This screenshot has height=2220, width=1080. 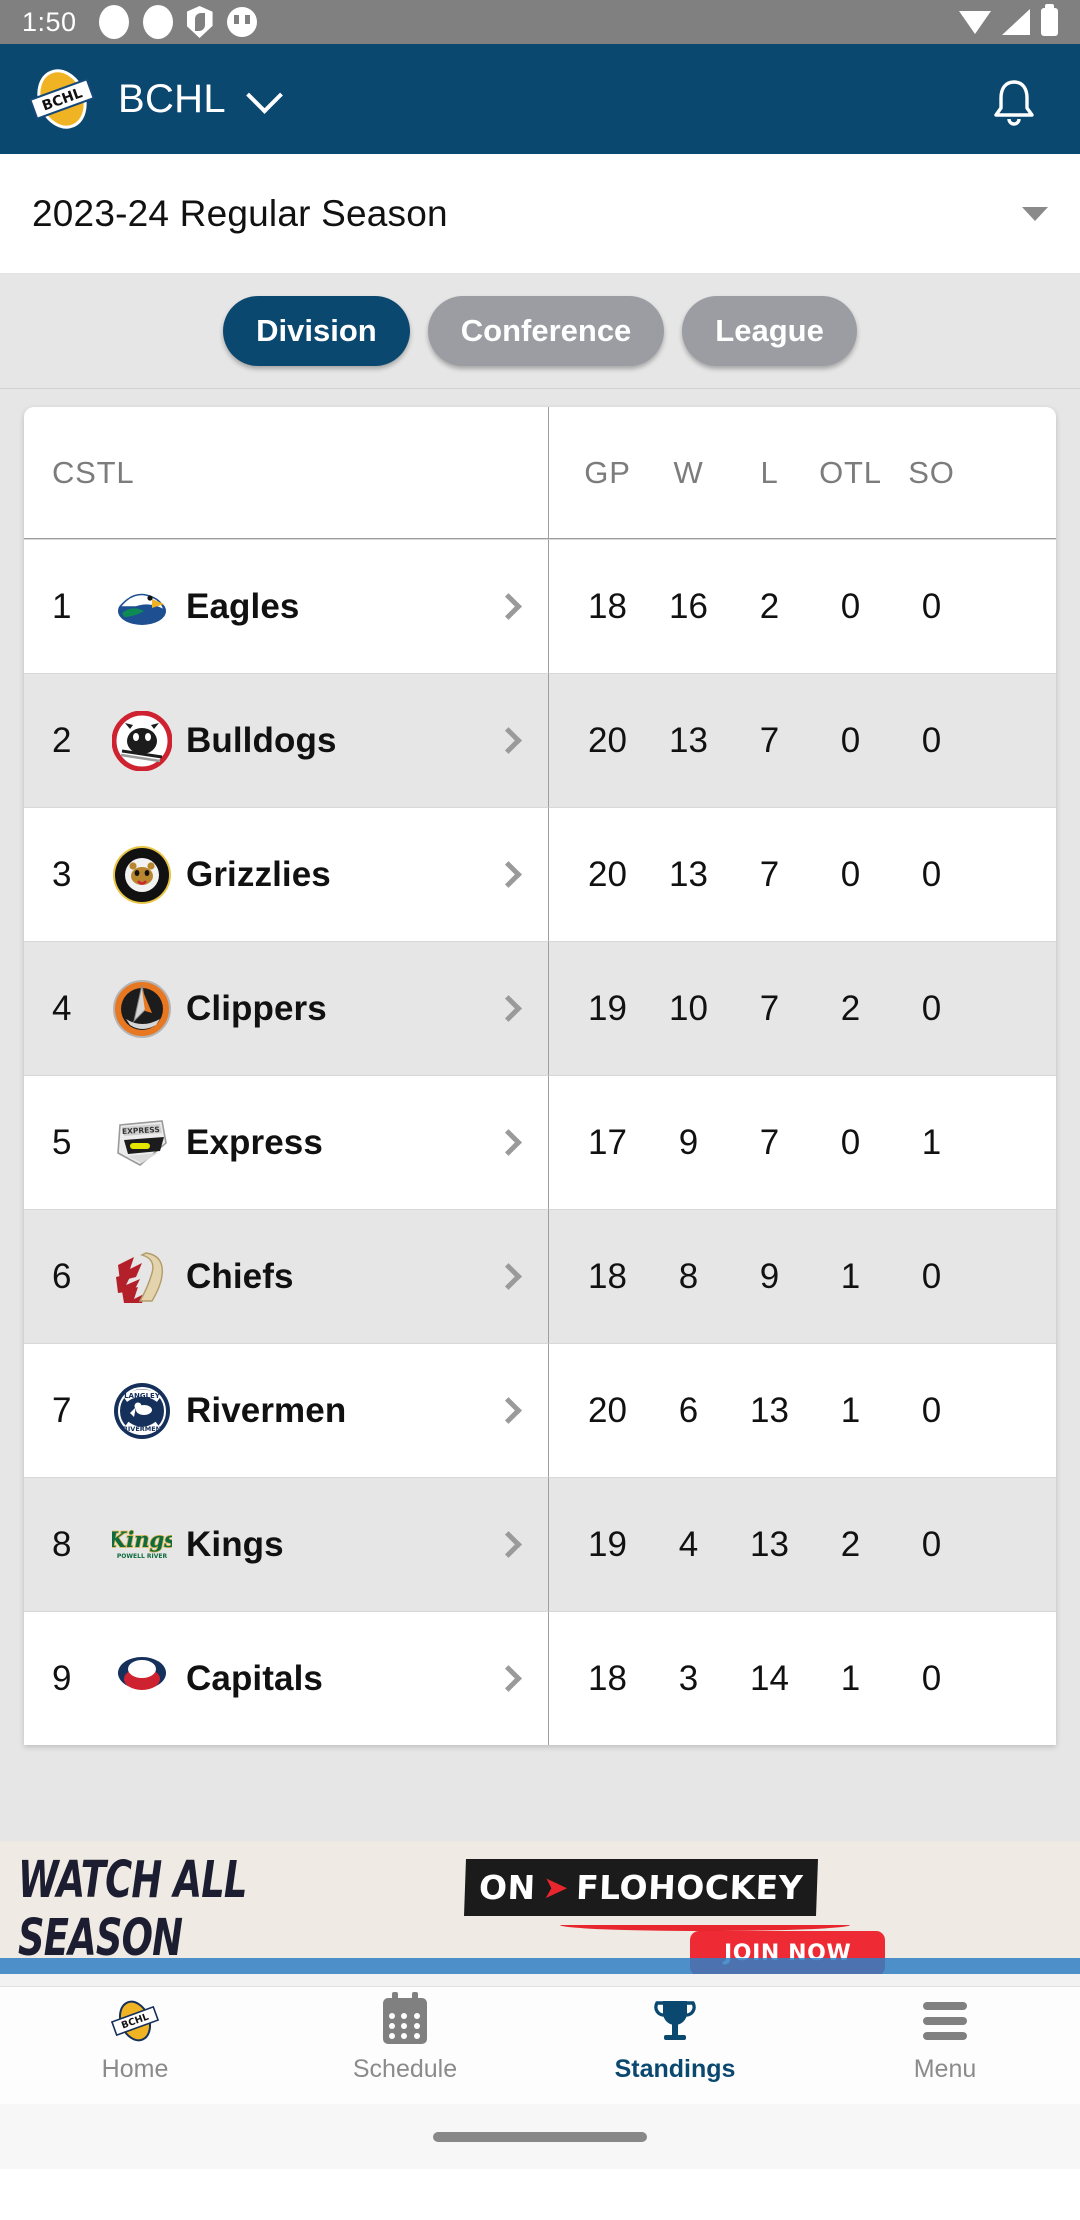 I want to click on season-selector: 2023-24 Regular Season, so click(x=540, y=214).